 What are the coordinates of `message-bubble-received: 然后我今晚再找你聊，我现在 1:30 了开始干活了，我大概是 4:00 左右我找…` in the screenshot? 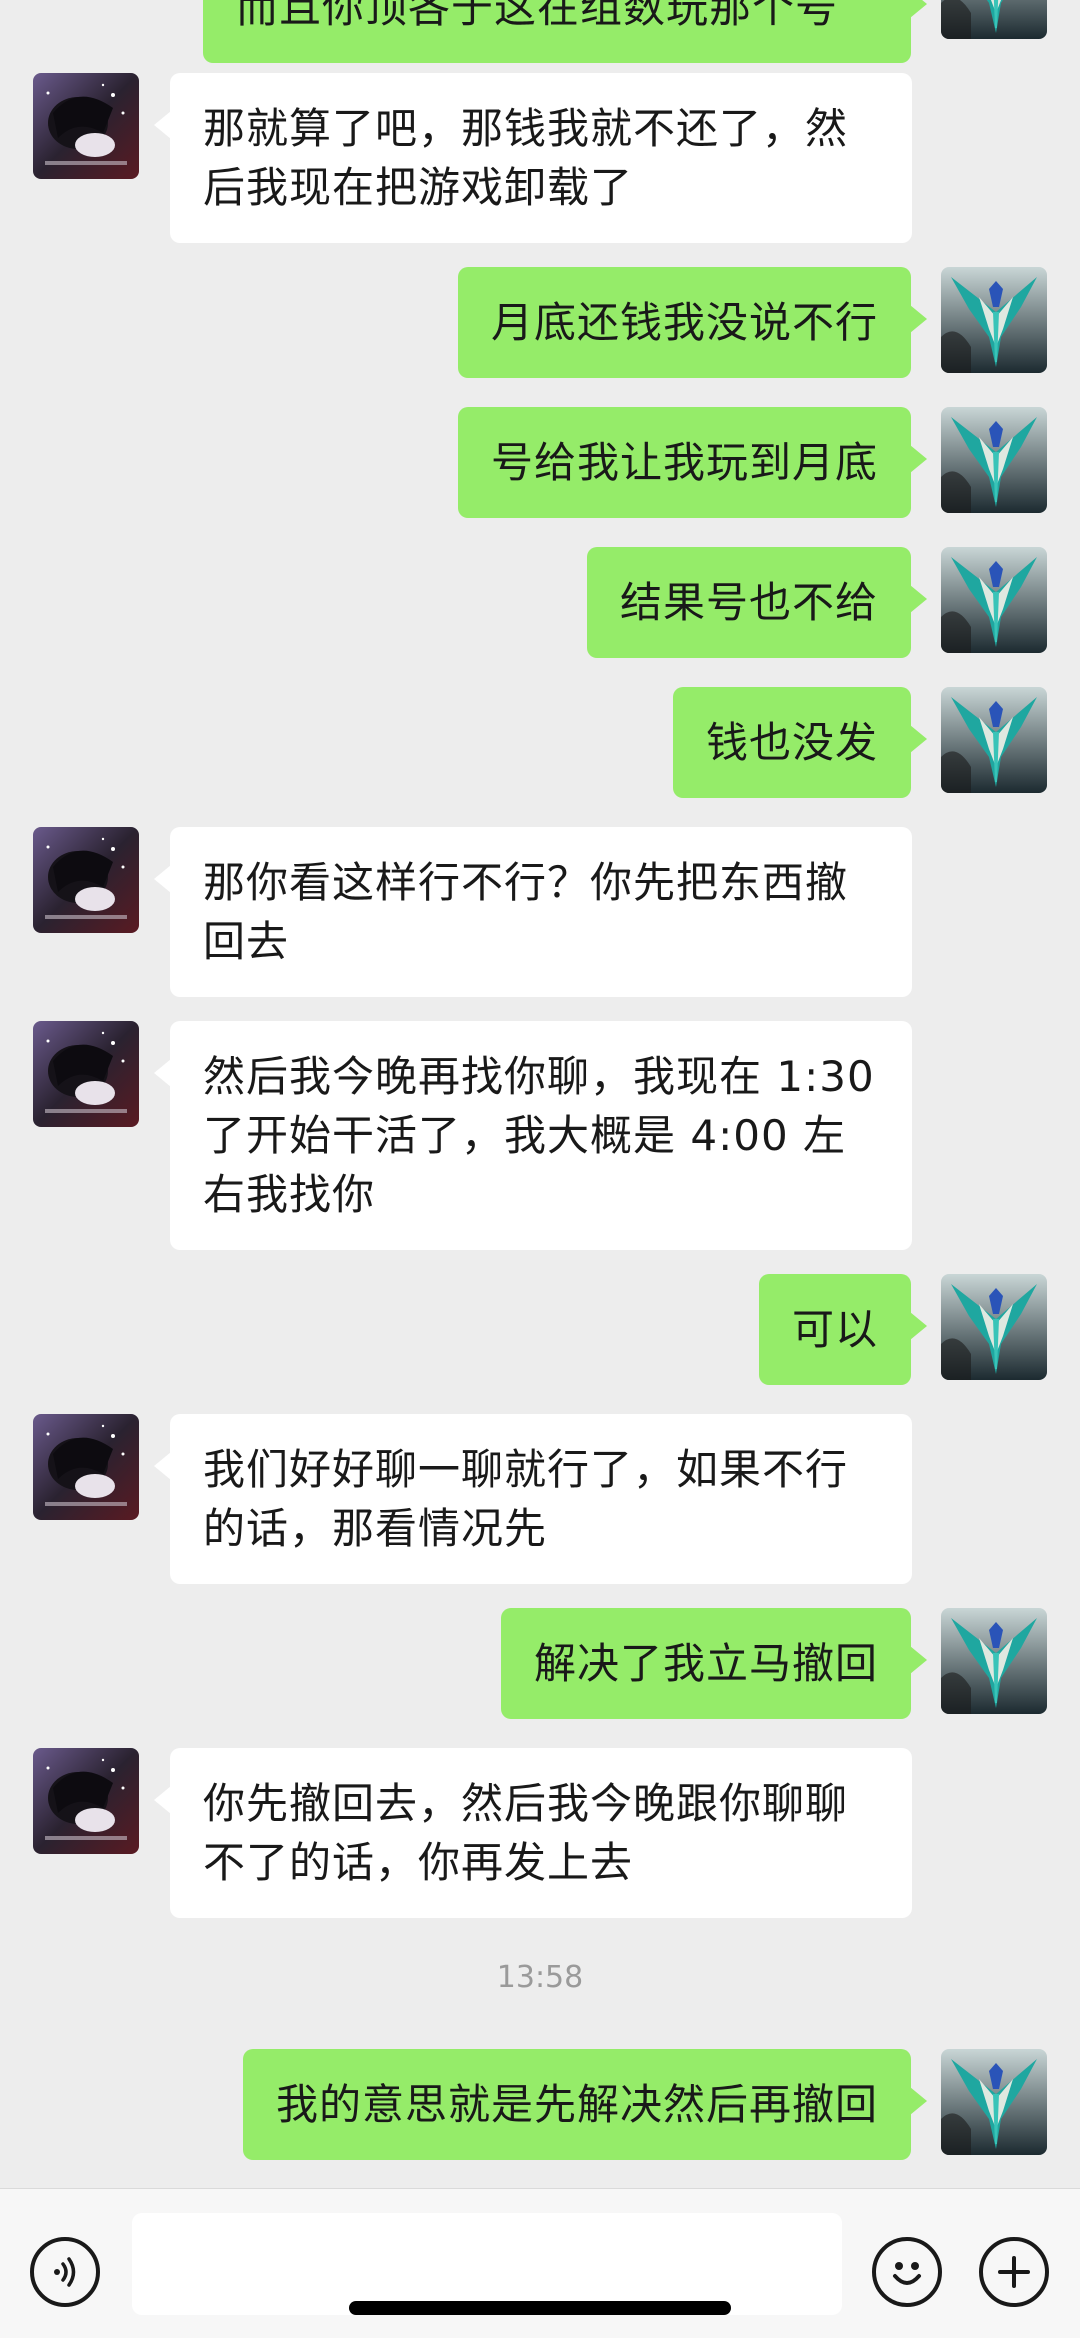 It's located at (533, 1135).